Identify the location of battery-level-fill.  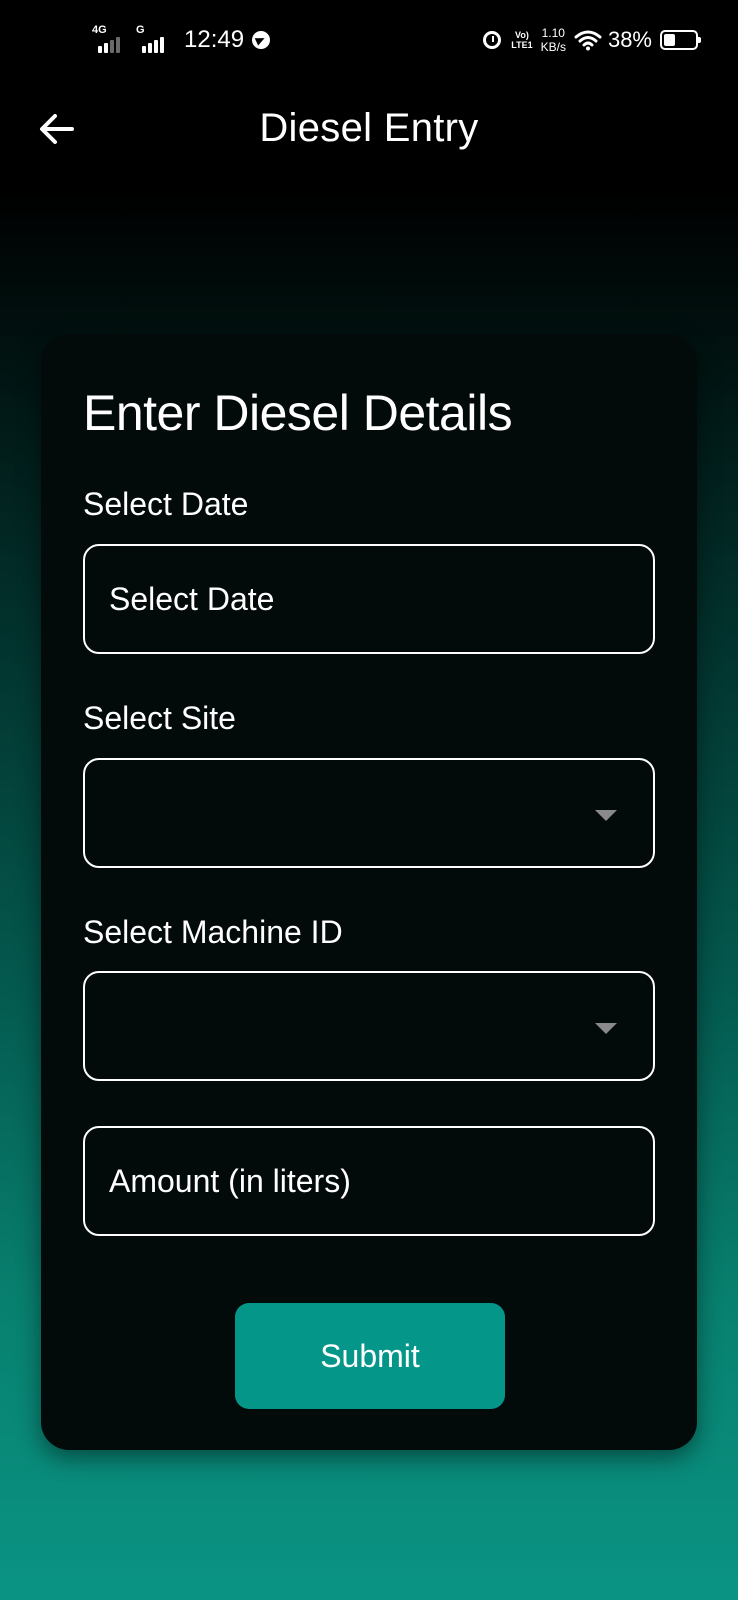
(670, 40).